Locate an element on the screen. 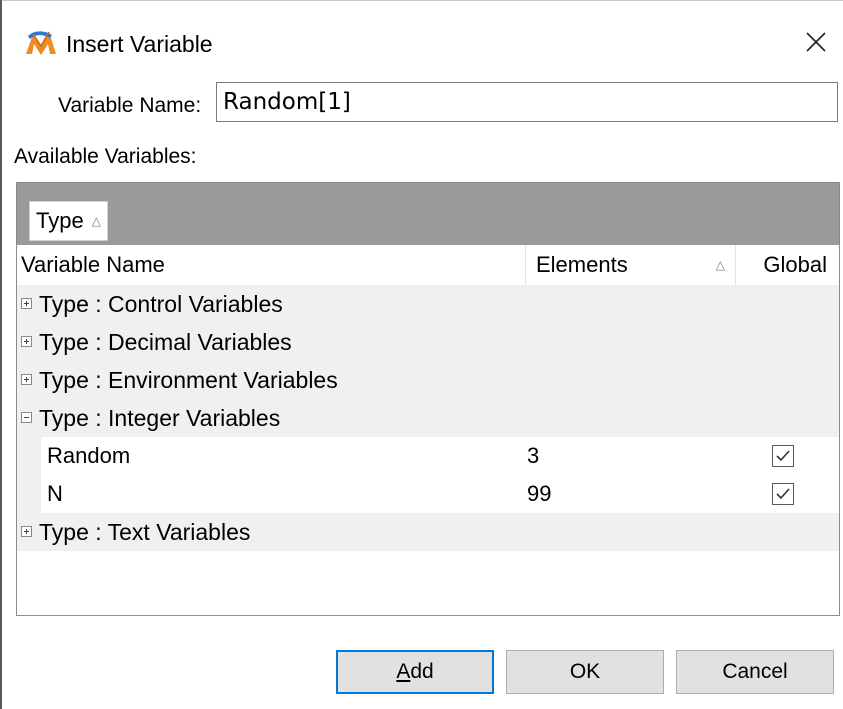  column-headers: Variable Name Elements △ Global is located at coordinates (428, 265).